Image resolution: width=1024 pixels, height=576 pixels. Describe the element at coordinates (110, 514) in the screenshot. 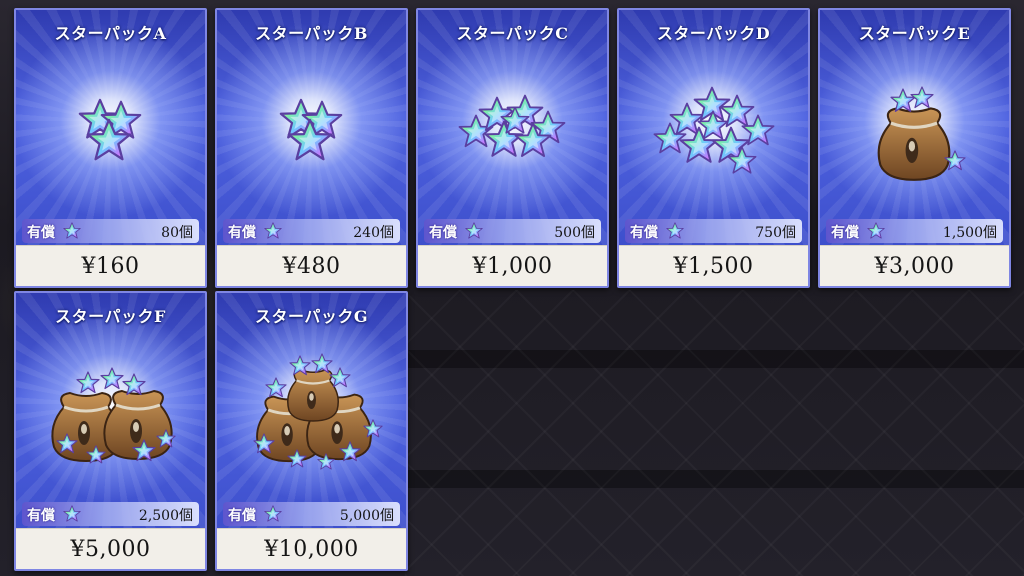

I see `paid-bar: 有償 2,500個` at that location.